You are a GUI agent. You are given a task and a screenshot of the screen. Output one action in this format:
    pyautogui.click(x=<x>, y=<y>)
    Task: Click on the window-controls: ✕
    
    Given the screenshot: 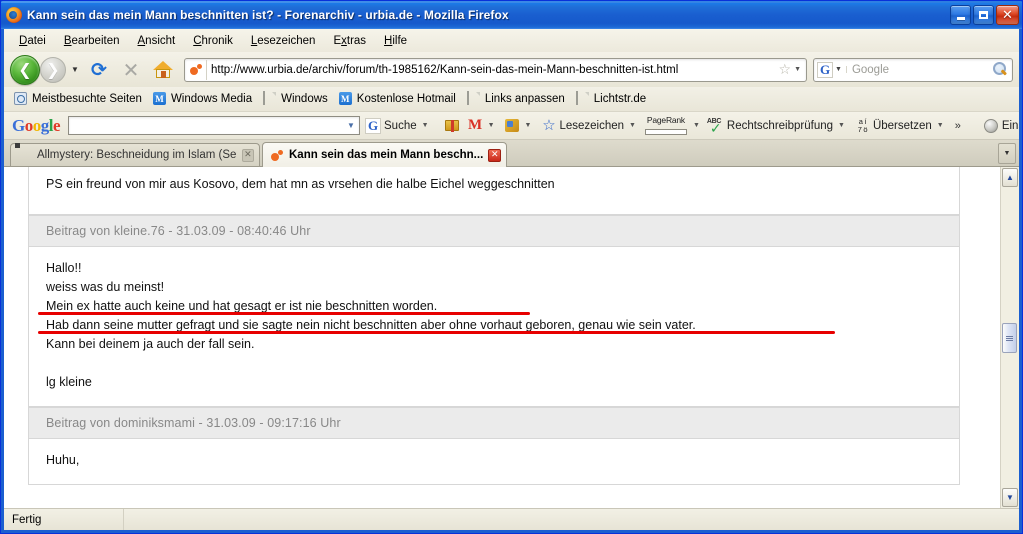 What is the action you would take?
    pyautogui.click(x=984, y=15)
    